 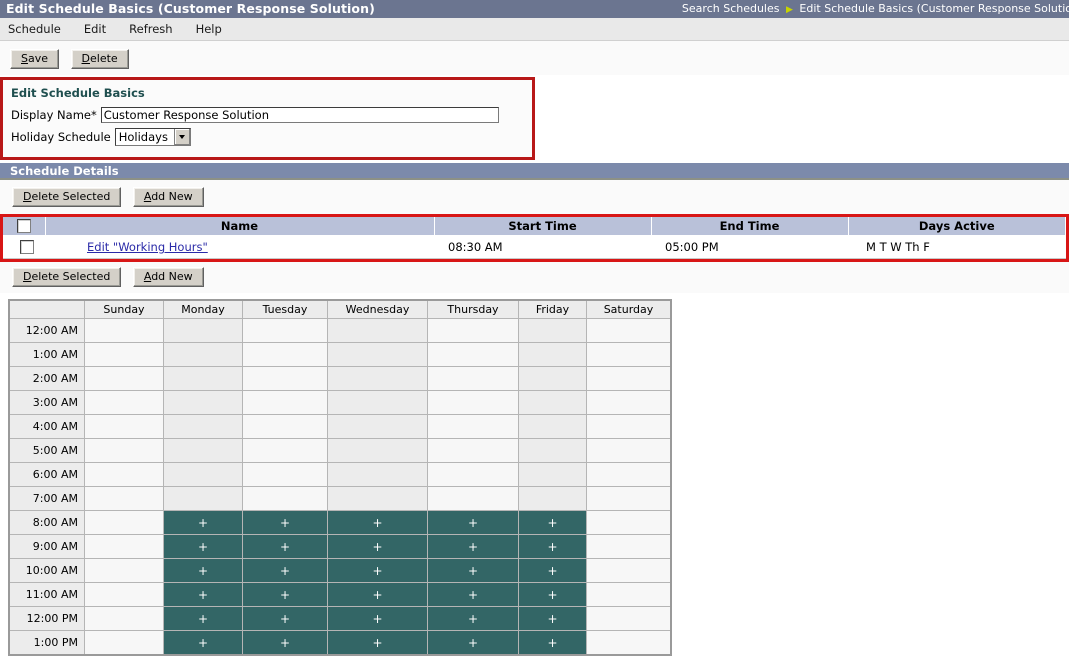 I want to click on calendar-cell-sunday-200am, so click(x=124, y=378).